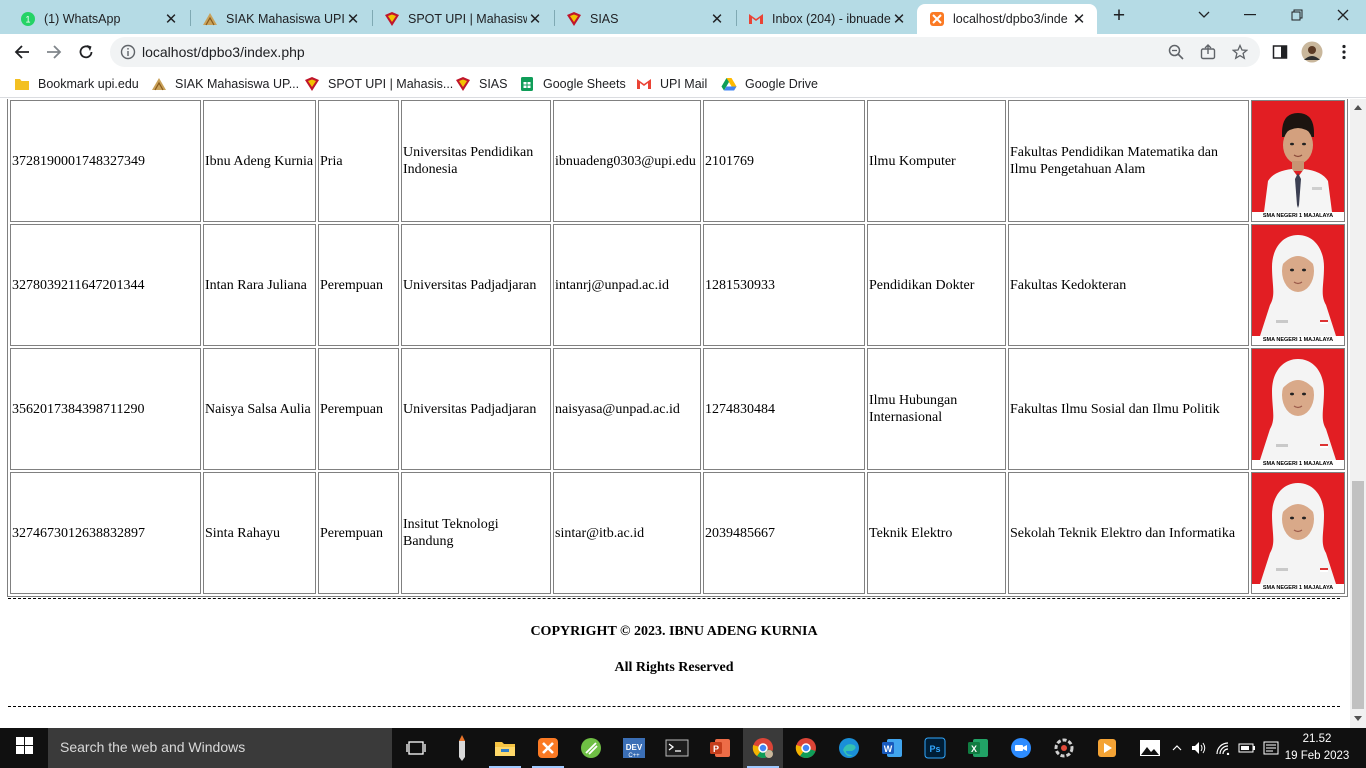 The width and height of the screenshot is (1366, 768). I want to click on student-photo: SMA NEGERI 1 MAJALAYA, so click(1298, 409).